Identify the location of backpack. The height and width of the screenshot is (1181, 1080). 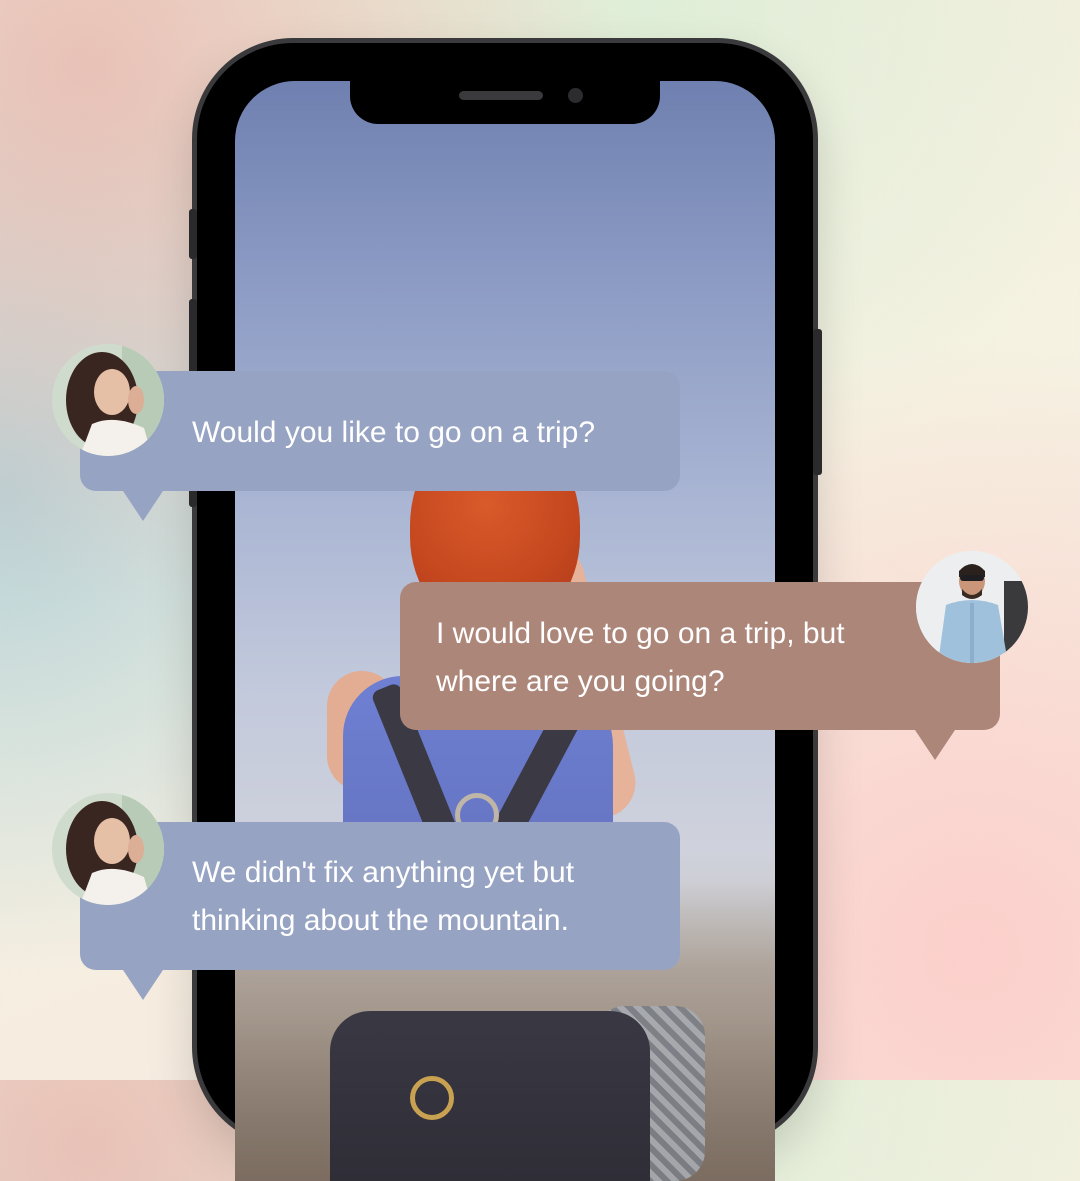
(490, 1096).